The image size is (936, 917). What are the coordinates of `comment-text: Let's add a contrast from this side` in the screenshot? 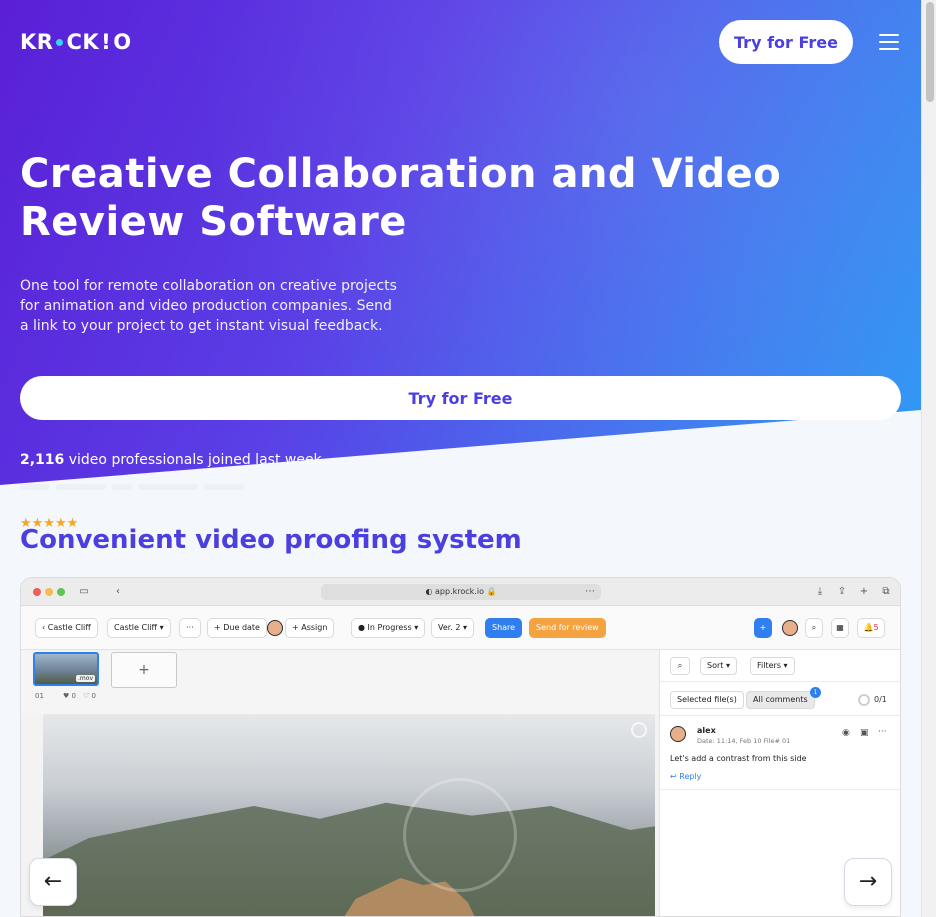 It's located at (738, 758).